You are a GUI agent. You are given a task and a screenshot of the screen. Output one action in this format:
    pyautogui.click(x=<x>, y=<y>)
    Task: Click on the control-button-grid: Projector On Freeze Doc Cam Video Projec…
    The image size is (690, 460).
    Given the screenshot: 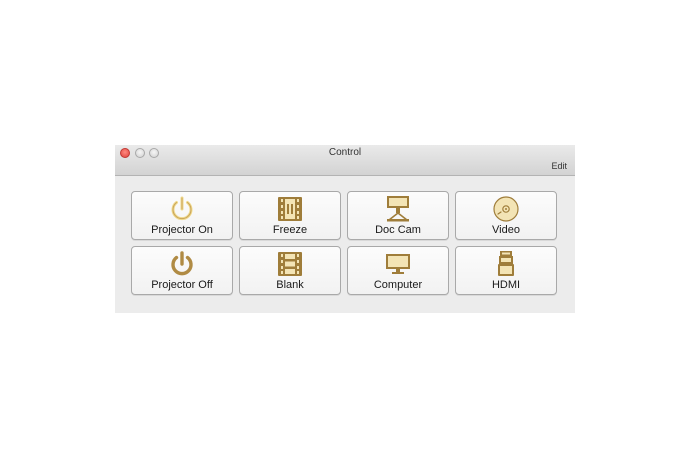 What is the action you would take?
    pyautogui.click(x=345, y=243)
    